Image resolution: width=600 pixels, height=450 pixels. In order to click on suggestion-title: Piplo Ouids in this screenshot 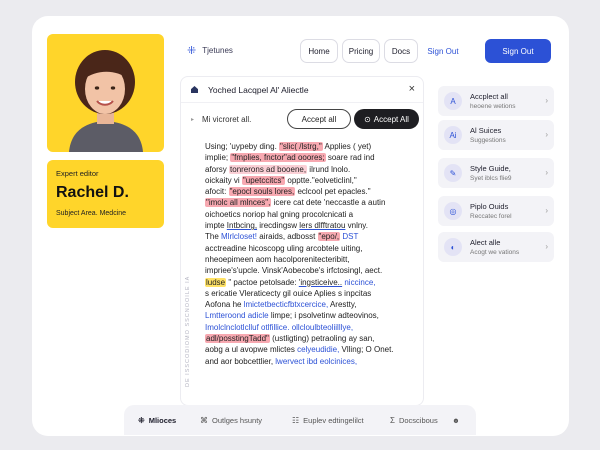, I will do `click(489, 206)`.